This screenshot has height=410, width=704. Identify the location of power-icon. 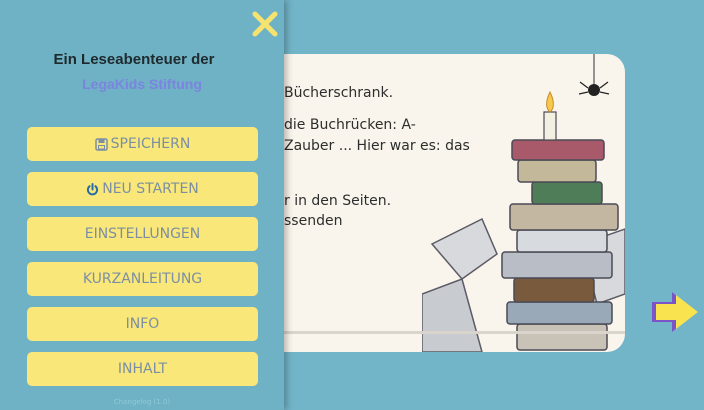
(92, 189).